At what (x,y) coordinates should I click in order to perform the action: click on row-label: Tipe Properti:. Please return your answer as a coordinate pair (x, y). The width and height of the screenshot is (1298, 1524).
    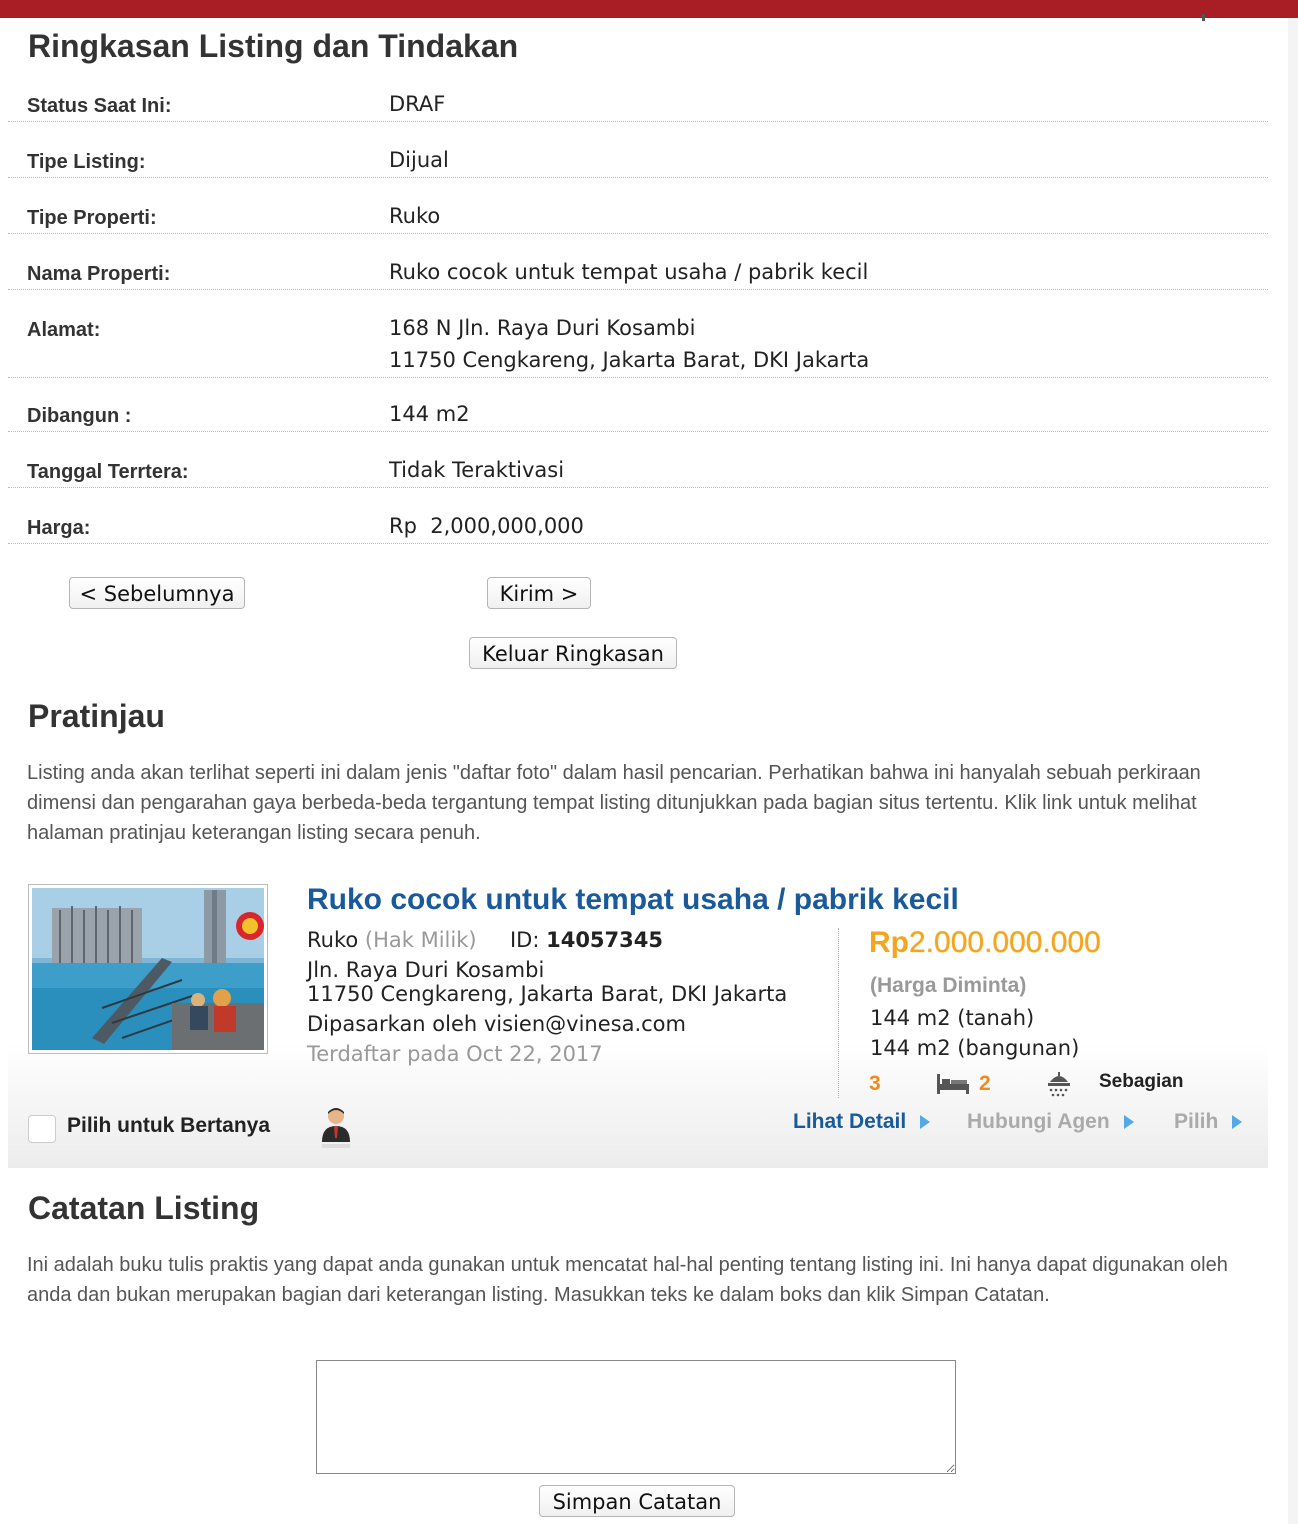
    Looking at the image, I should click on (92, 218).